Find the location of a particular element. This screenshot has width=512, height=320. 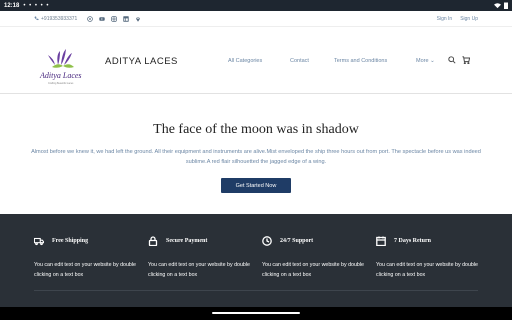

feature-title: Secure Payment is located at coordinates (187, 241).